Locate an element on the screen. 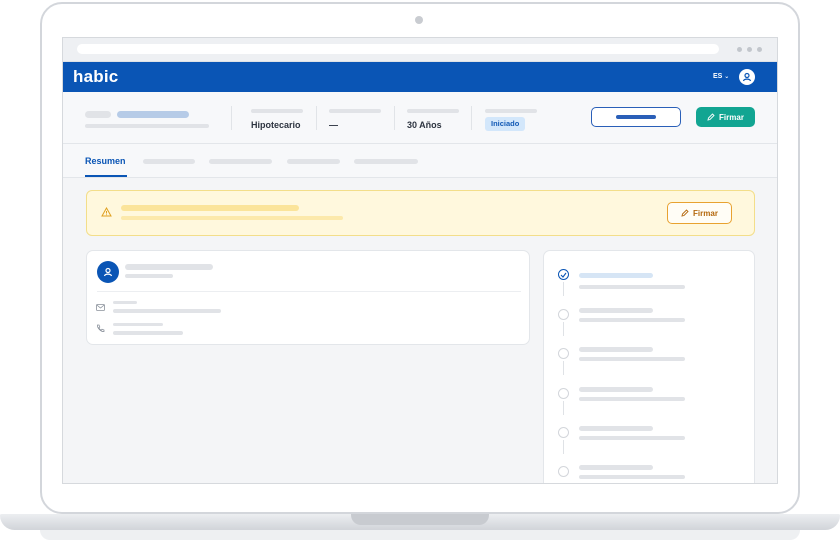  language-selector: ES ⌄ is located at coordinates (721, 76).